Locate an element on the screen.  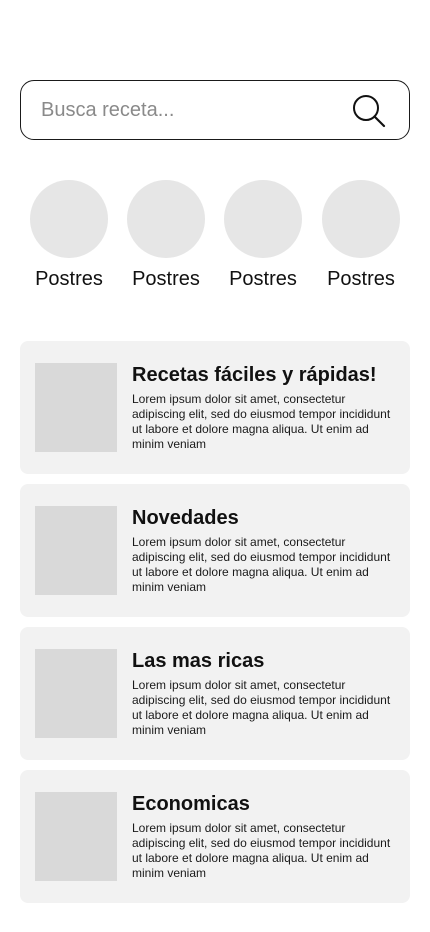
card-title: Economicas is located at coordinates (191, 804).